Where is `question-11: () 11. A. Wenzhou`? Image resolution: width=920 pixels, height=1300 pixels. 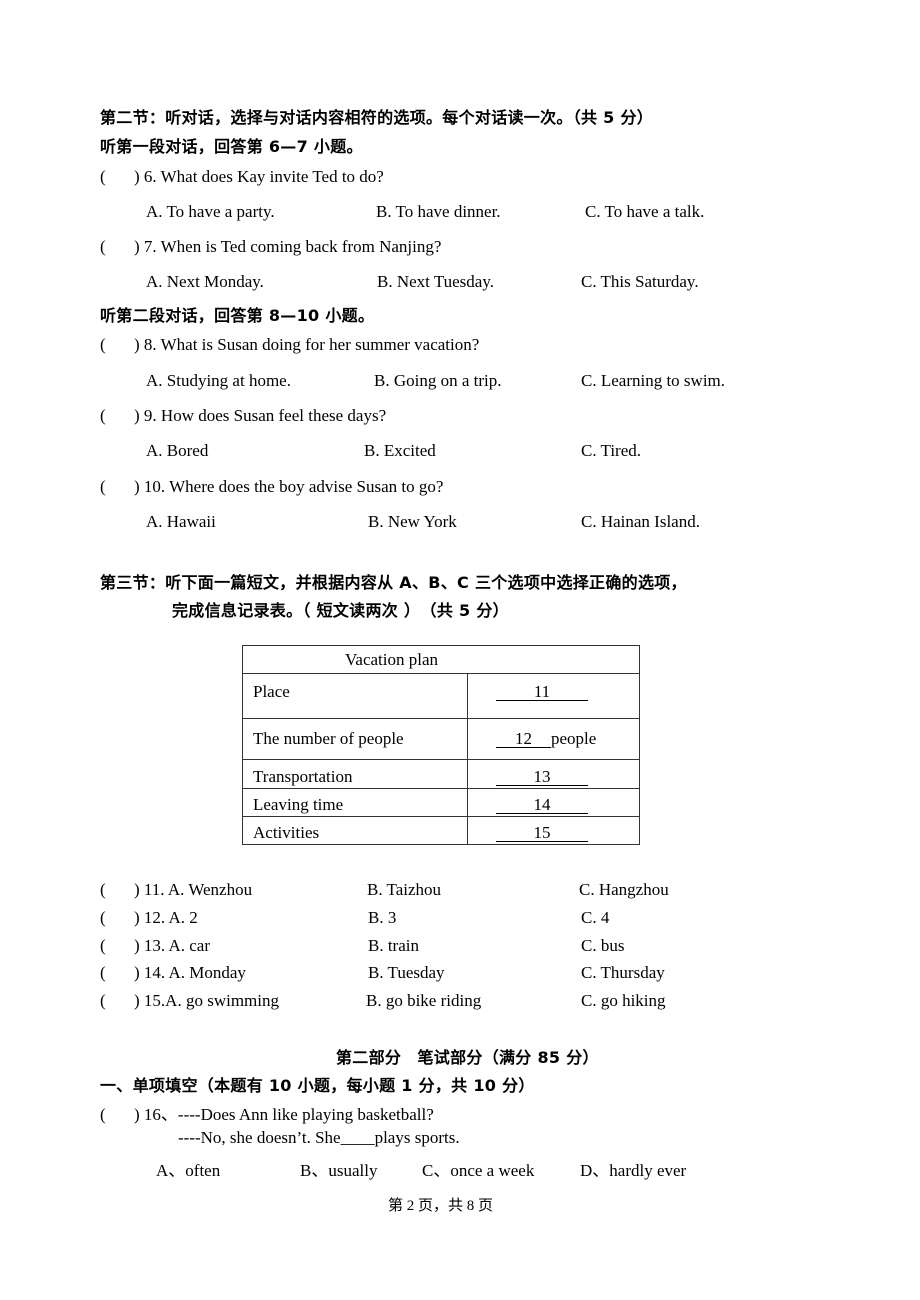 question-11: () 11. A. Wenzhou is located at coordinates (176, 890).